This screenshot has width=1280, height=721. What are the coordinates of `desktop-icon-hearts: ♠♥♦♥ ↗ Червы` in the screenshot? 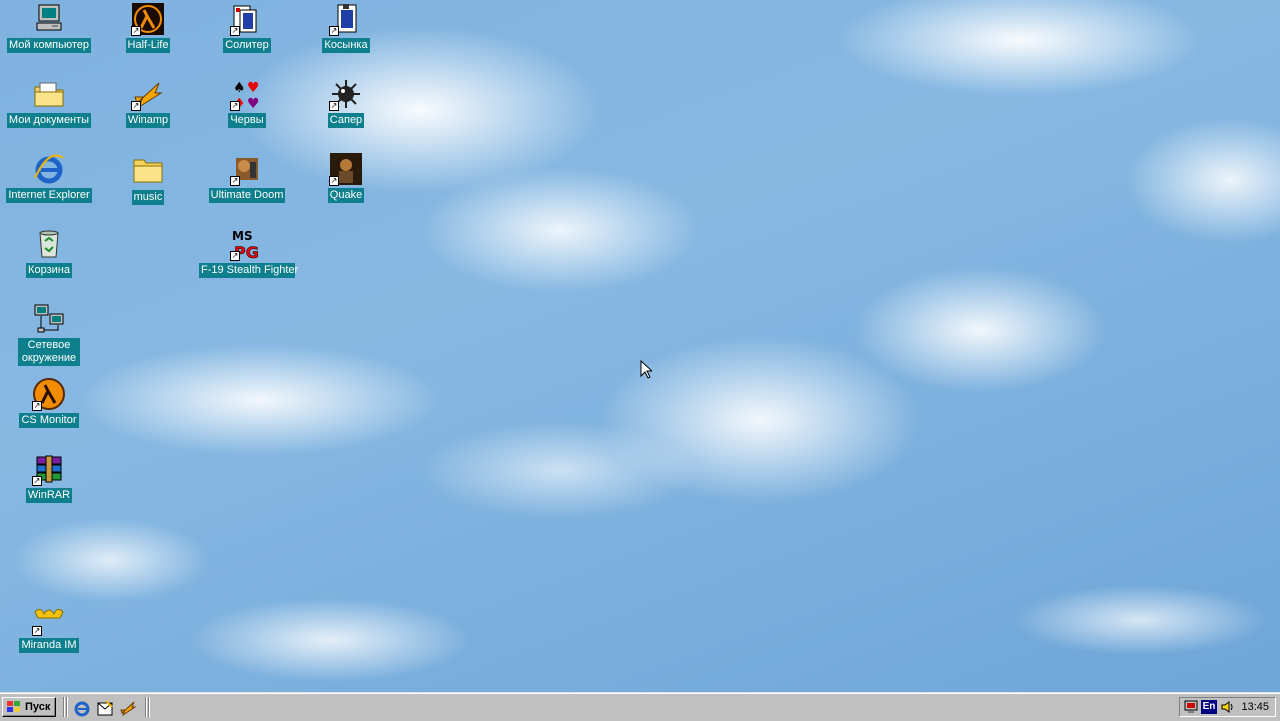 It's located at (247, 102).